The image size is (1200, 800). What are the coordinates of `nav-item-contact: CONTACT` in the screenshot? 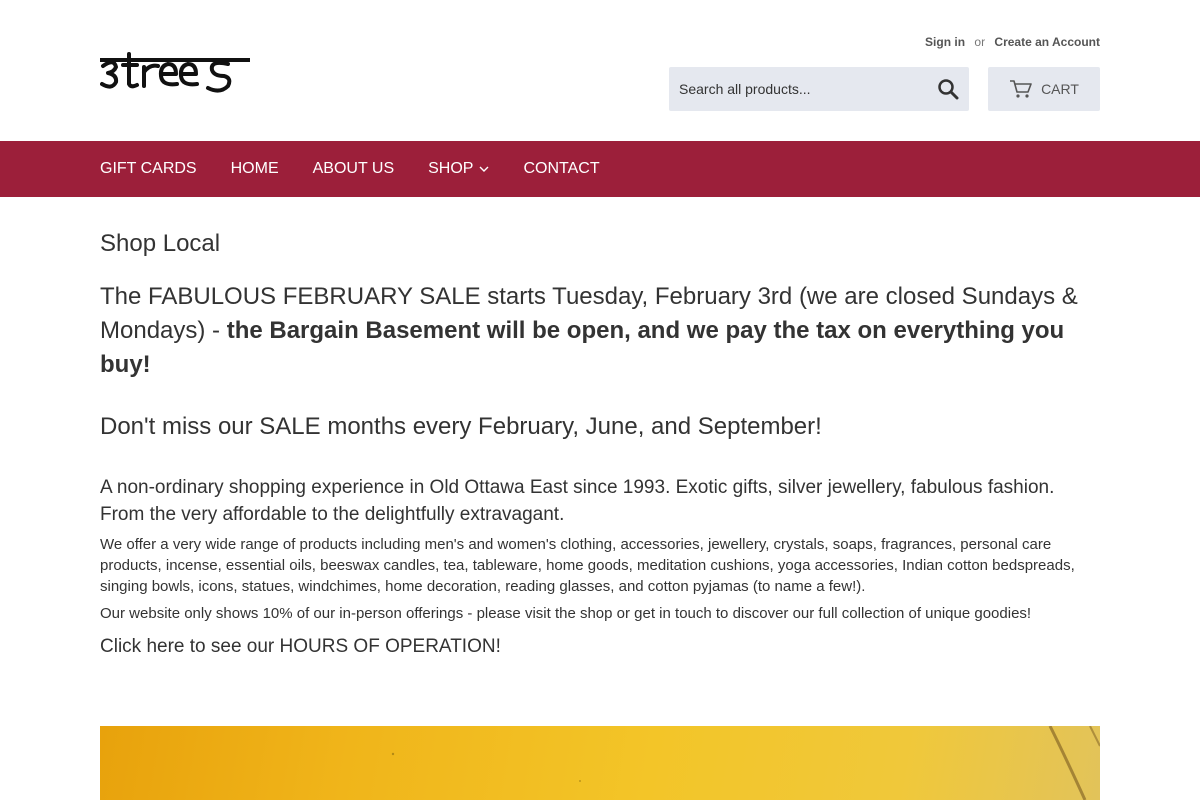 It's located at (561, 169).